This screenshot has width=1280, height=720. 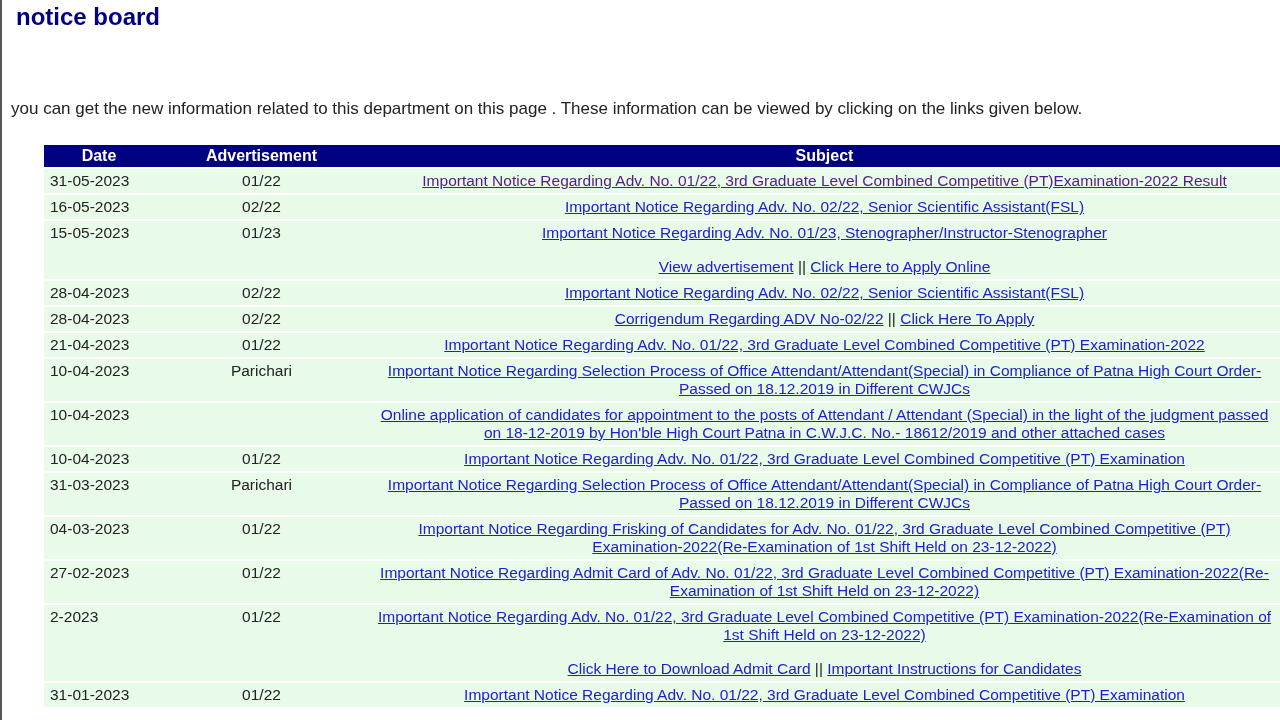 What do you see at coordinates (99, 156) in the screenshot?
I see `column-header: Date` at bounding box center [99, 156].